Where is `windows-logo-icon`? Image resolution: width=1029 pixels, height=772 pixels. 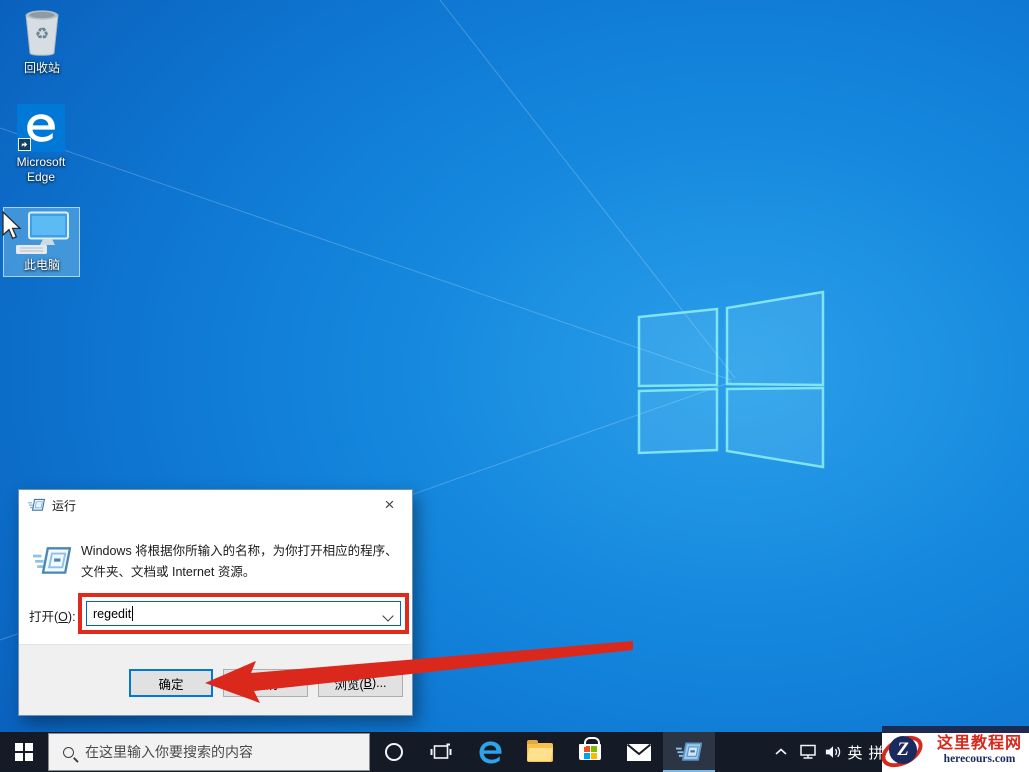 windows-logo-icon is located at coordinates (24, 752).